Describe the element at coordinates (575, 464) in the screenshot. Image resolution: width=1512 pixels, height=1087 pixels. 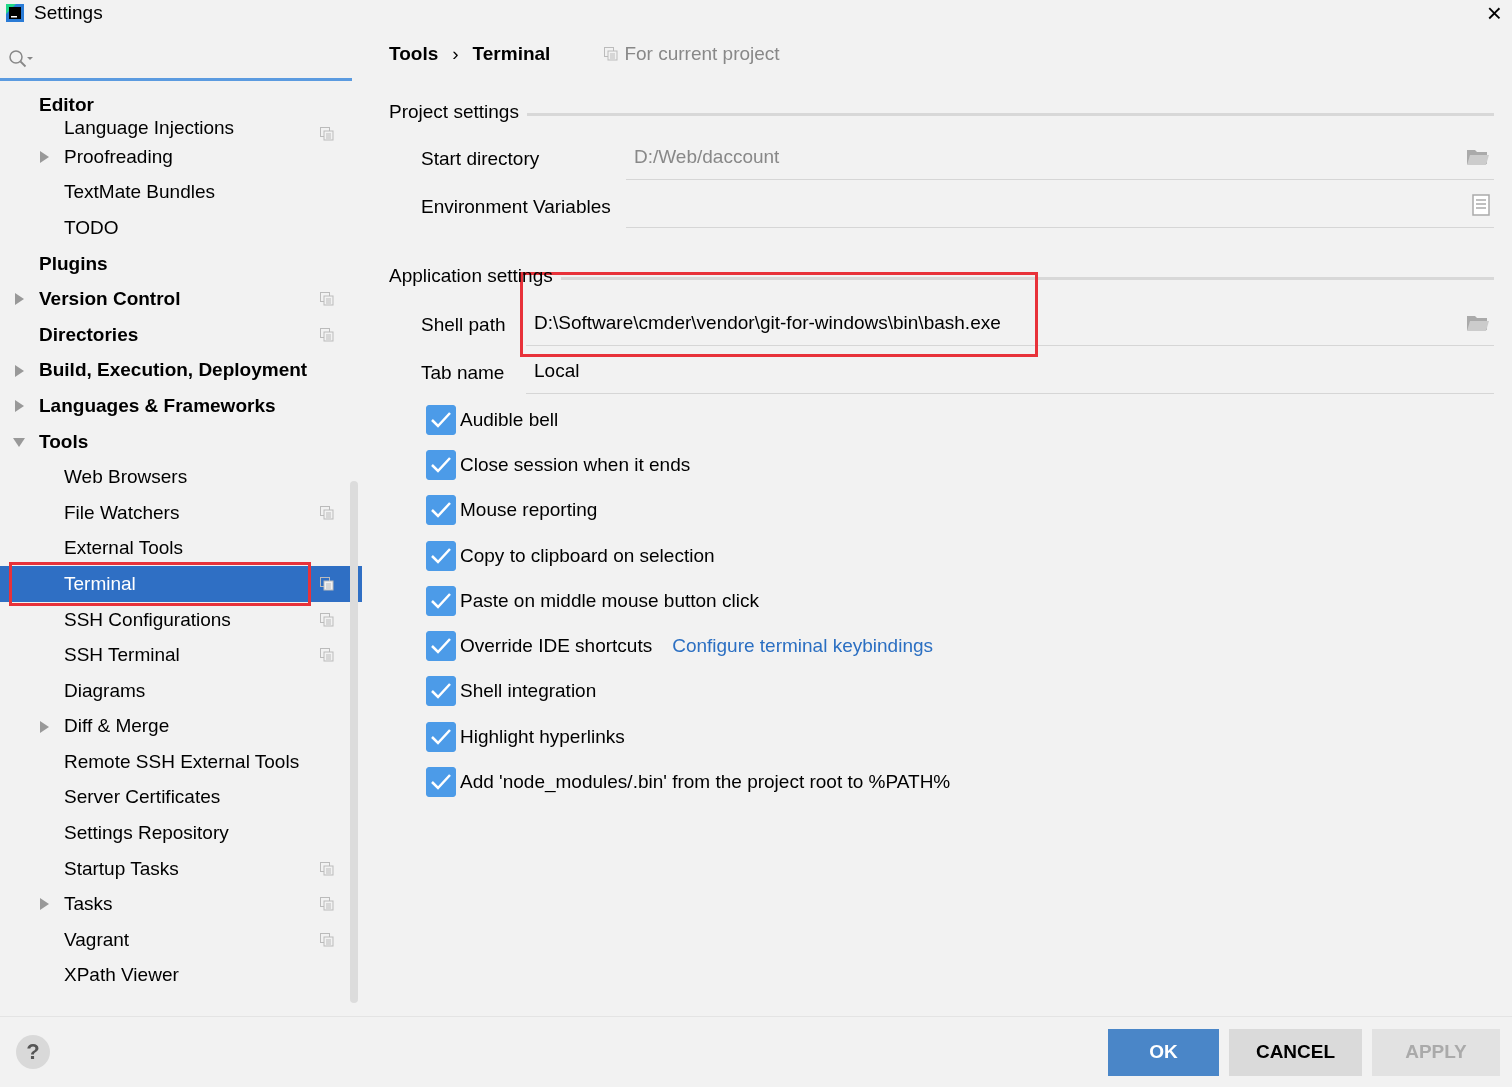
I see `checkbox-label: Close session when it ends` at that location.